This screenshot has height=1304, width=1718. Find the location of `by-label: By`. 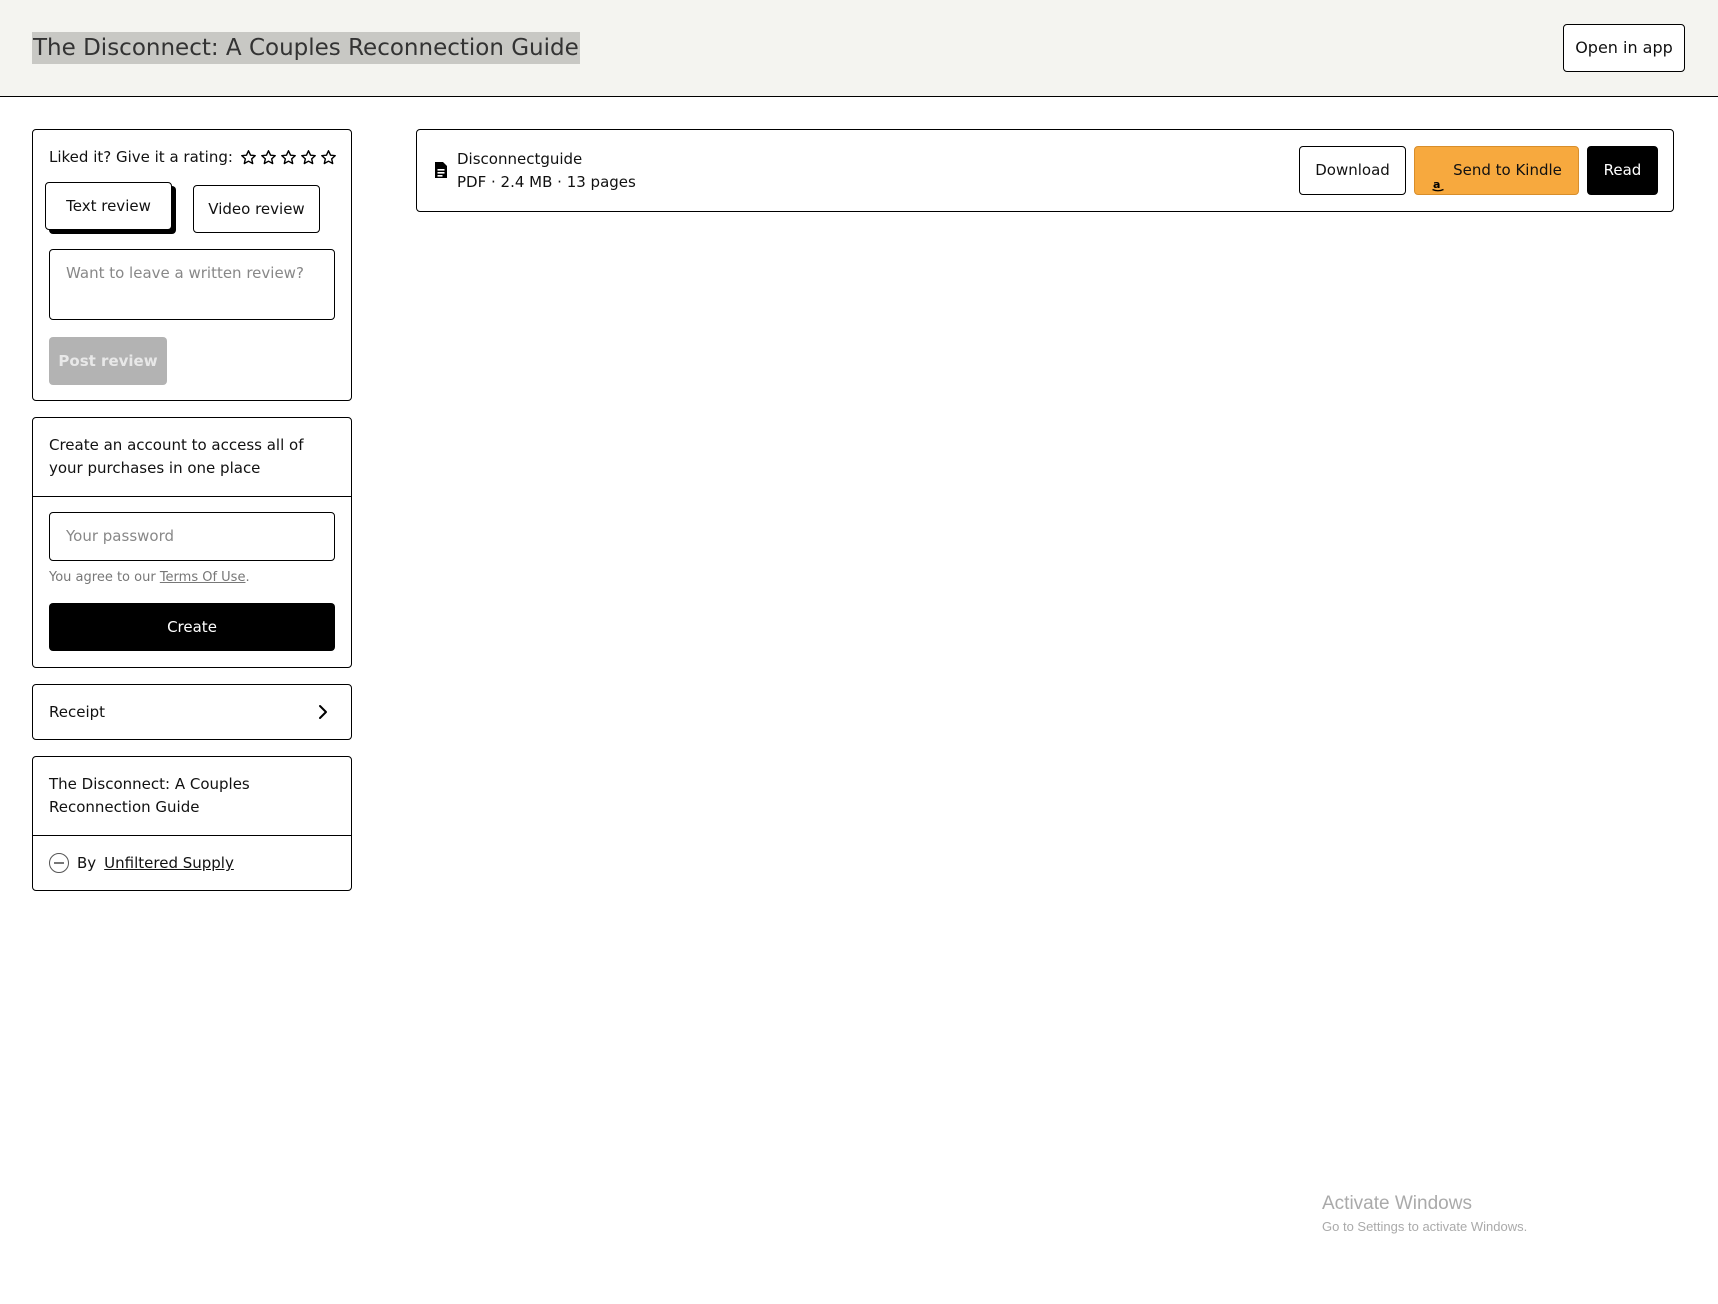

by-label: By is located at coordinates (87, 863).